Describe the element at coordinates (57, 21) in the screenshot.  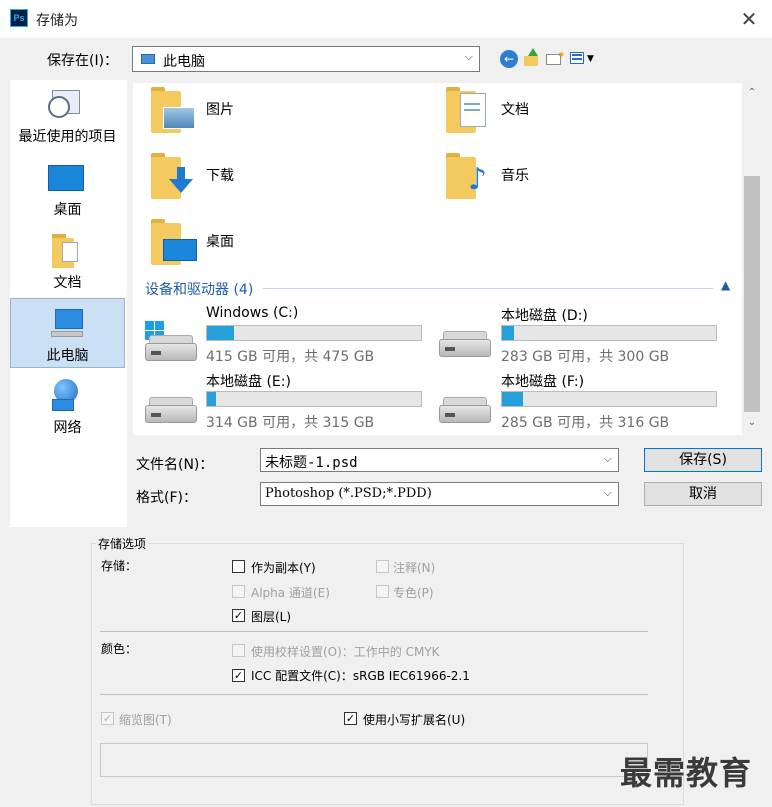
I see `window-title: 存储为` at that location.